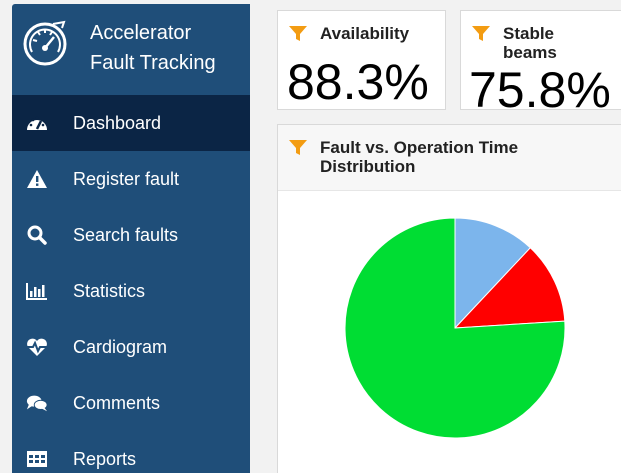  What do you see at coordinates (109, 290) in the screenshot?
I see `sidebar-item-label: Statistics` at bounding box center [109, 290].